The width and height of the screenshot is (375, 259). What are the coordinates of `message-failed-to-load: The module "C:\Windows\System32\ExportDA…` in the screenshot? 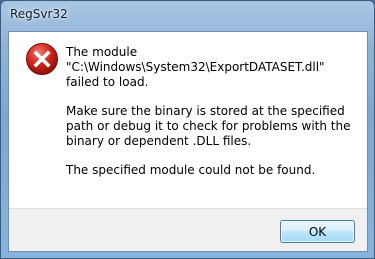 It's located at (195, 67).